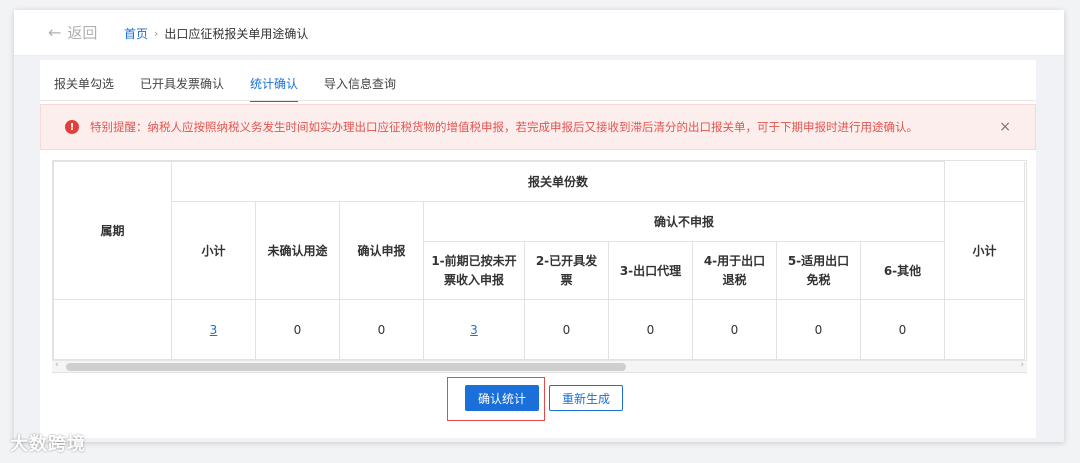  Describe the element at coordinates (381, 250) in the screenshot. I see `header-confirm-declare: 确认申报` at that location.